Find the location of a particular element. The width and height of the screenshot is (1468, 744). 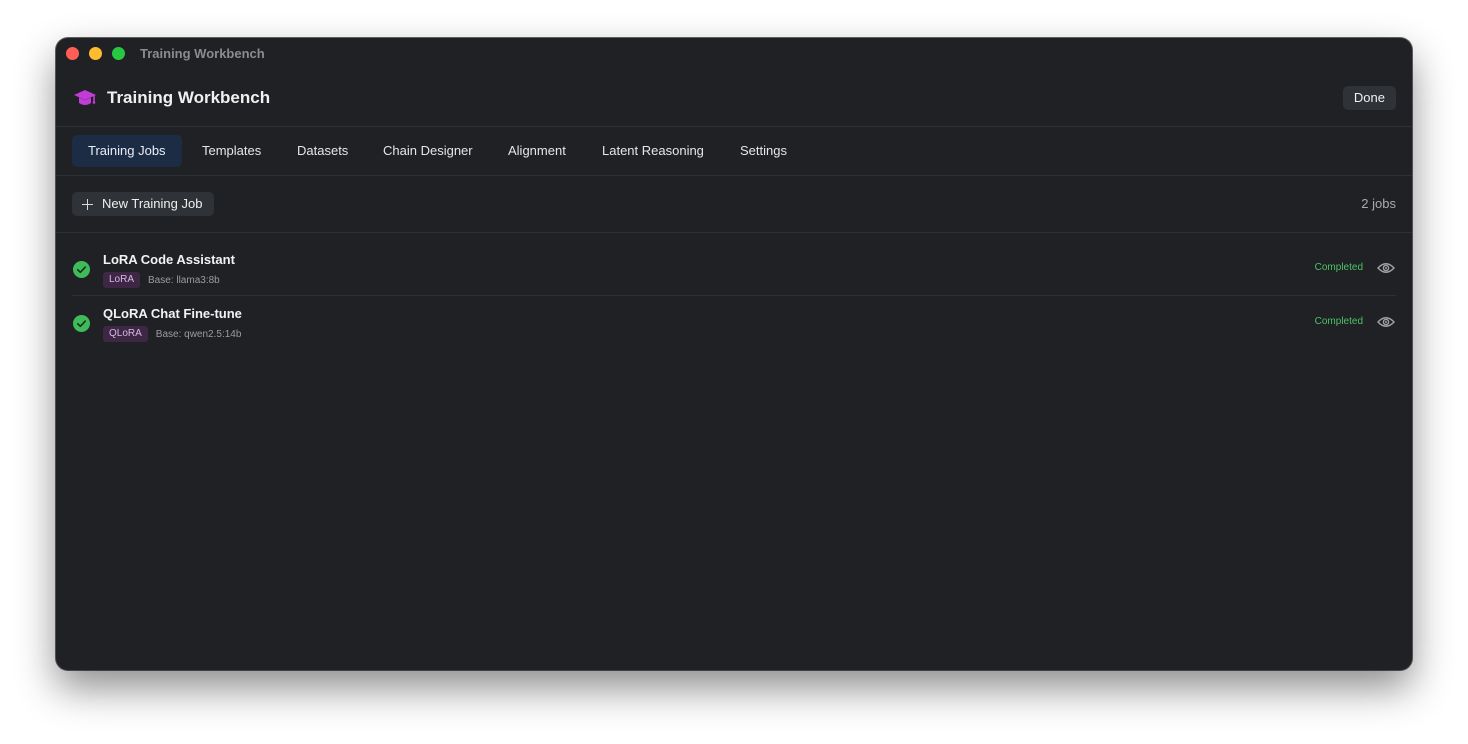

tab-chain-designer: Chain Designer is located at coordinates (428, 151).